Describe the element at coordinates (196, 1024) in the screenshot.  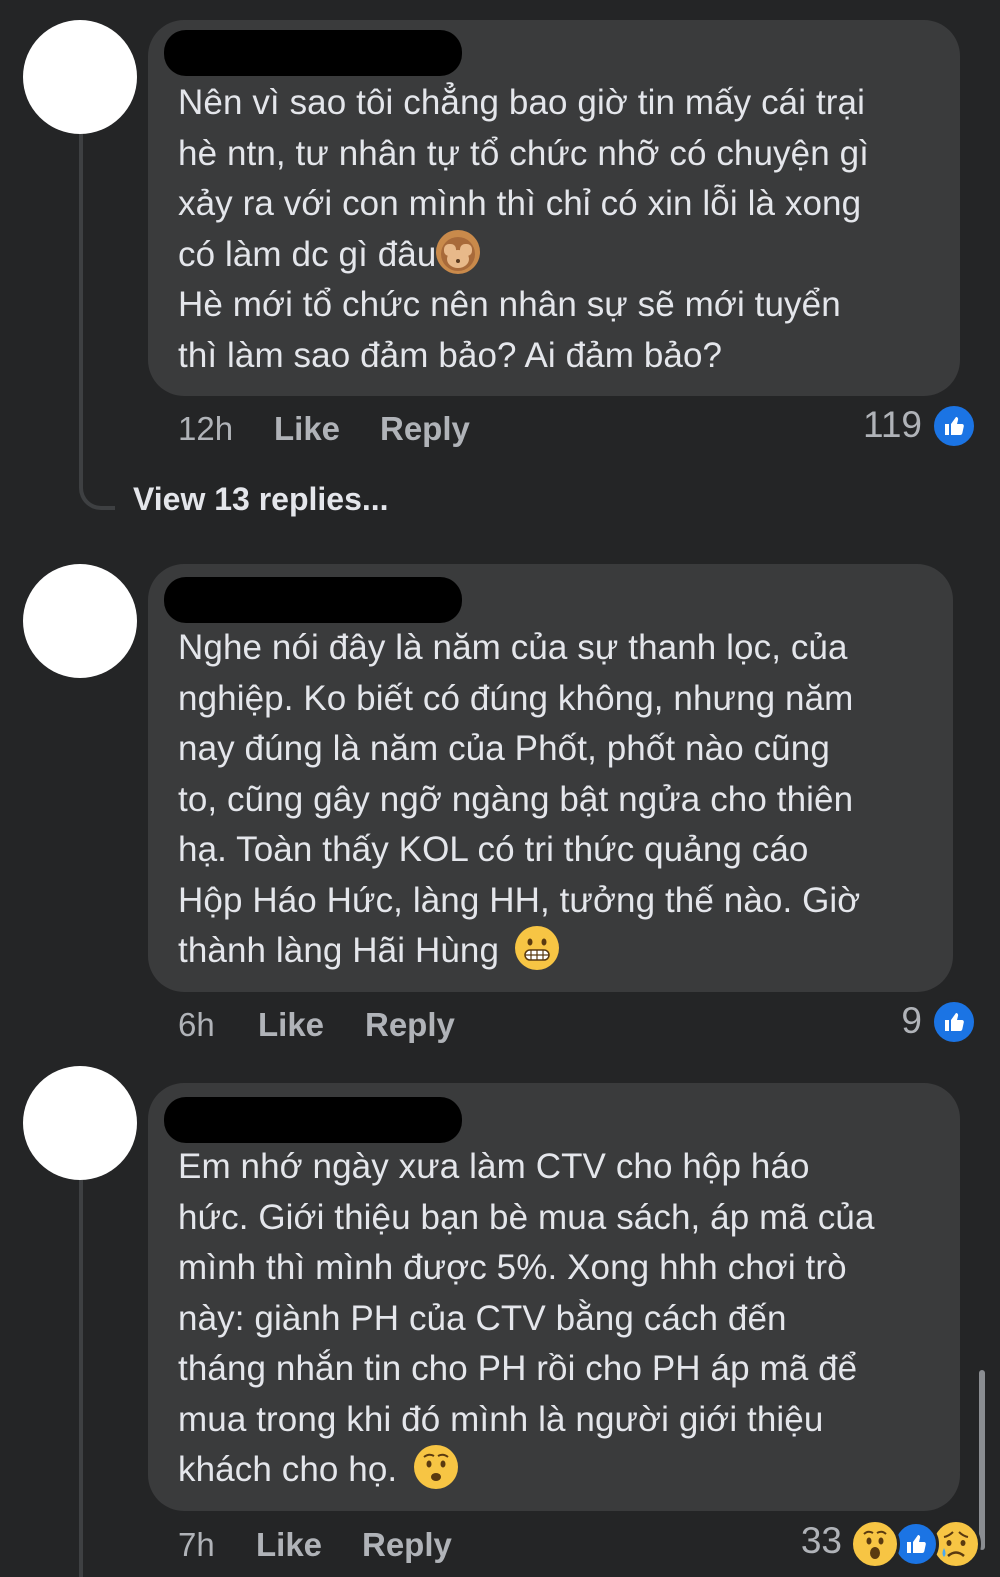
I see `comment-time: 6h` at that location.